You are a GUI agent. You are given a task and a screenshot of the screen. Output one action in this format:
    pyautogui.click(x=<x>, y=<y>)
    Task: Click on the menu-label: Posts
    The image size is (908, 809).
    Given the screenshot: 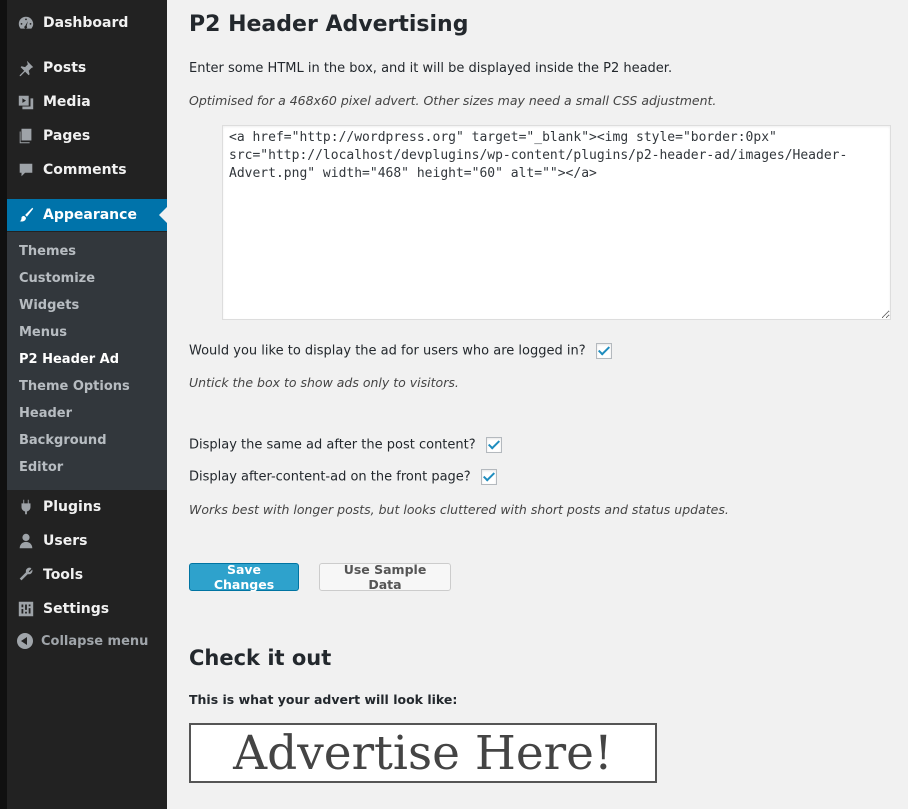 What is the action you would take?
    pyautogui.click(x=65, y=68)
    